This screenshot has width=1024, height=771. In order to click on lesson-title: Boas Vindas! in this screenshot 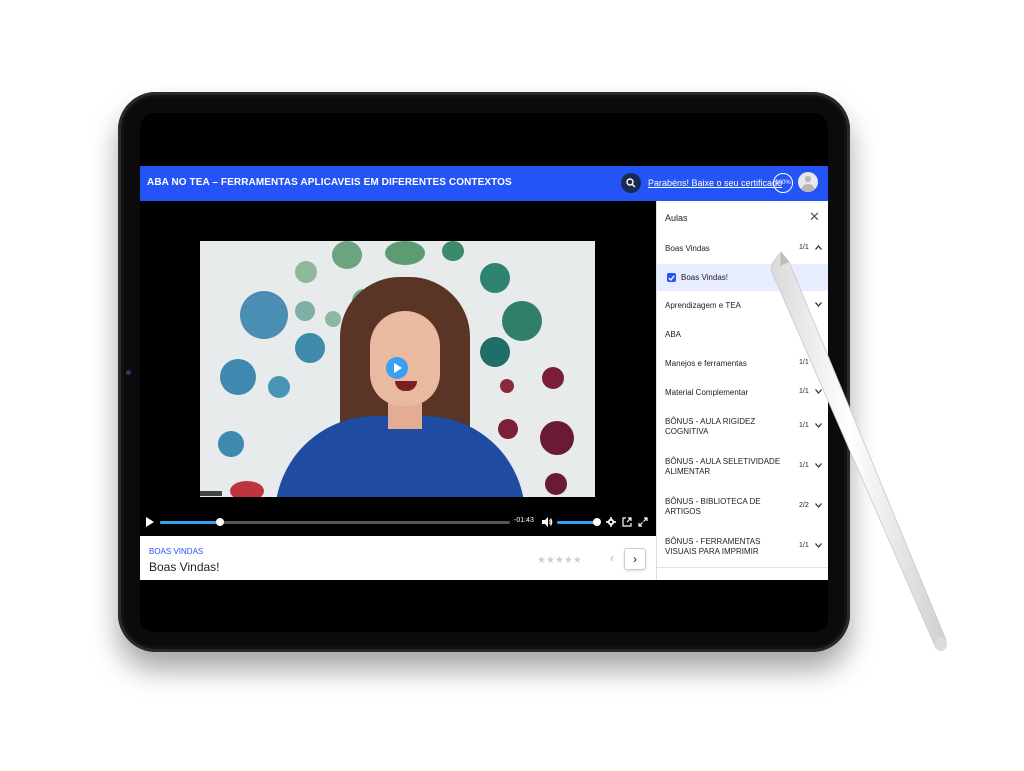, I will do `click(184, 567)`.